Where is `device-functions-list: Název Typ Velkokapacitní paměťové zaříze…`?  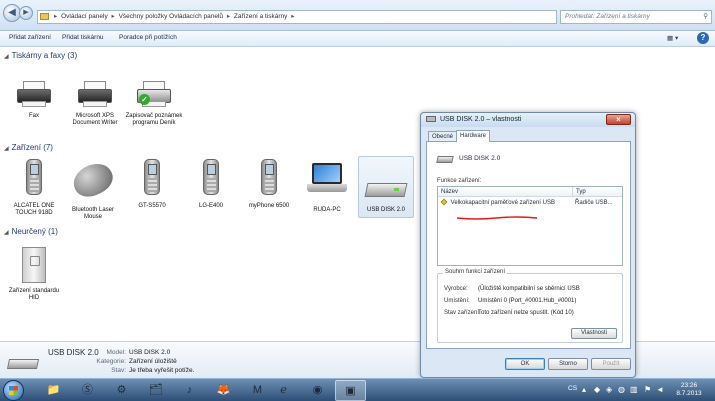
device-functions-list: Název Typ Velkokapacitní paměťové zaříze… is located at coordinates (530, 226).